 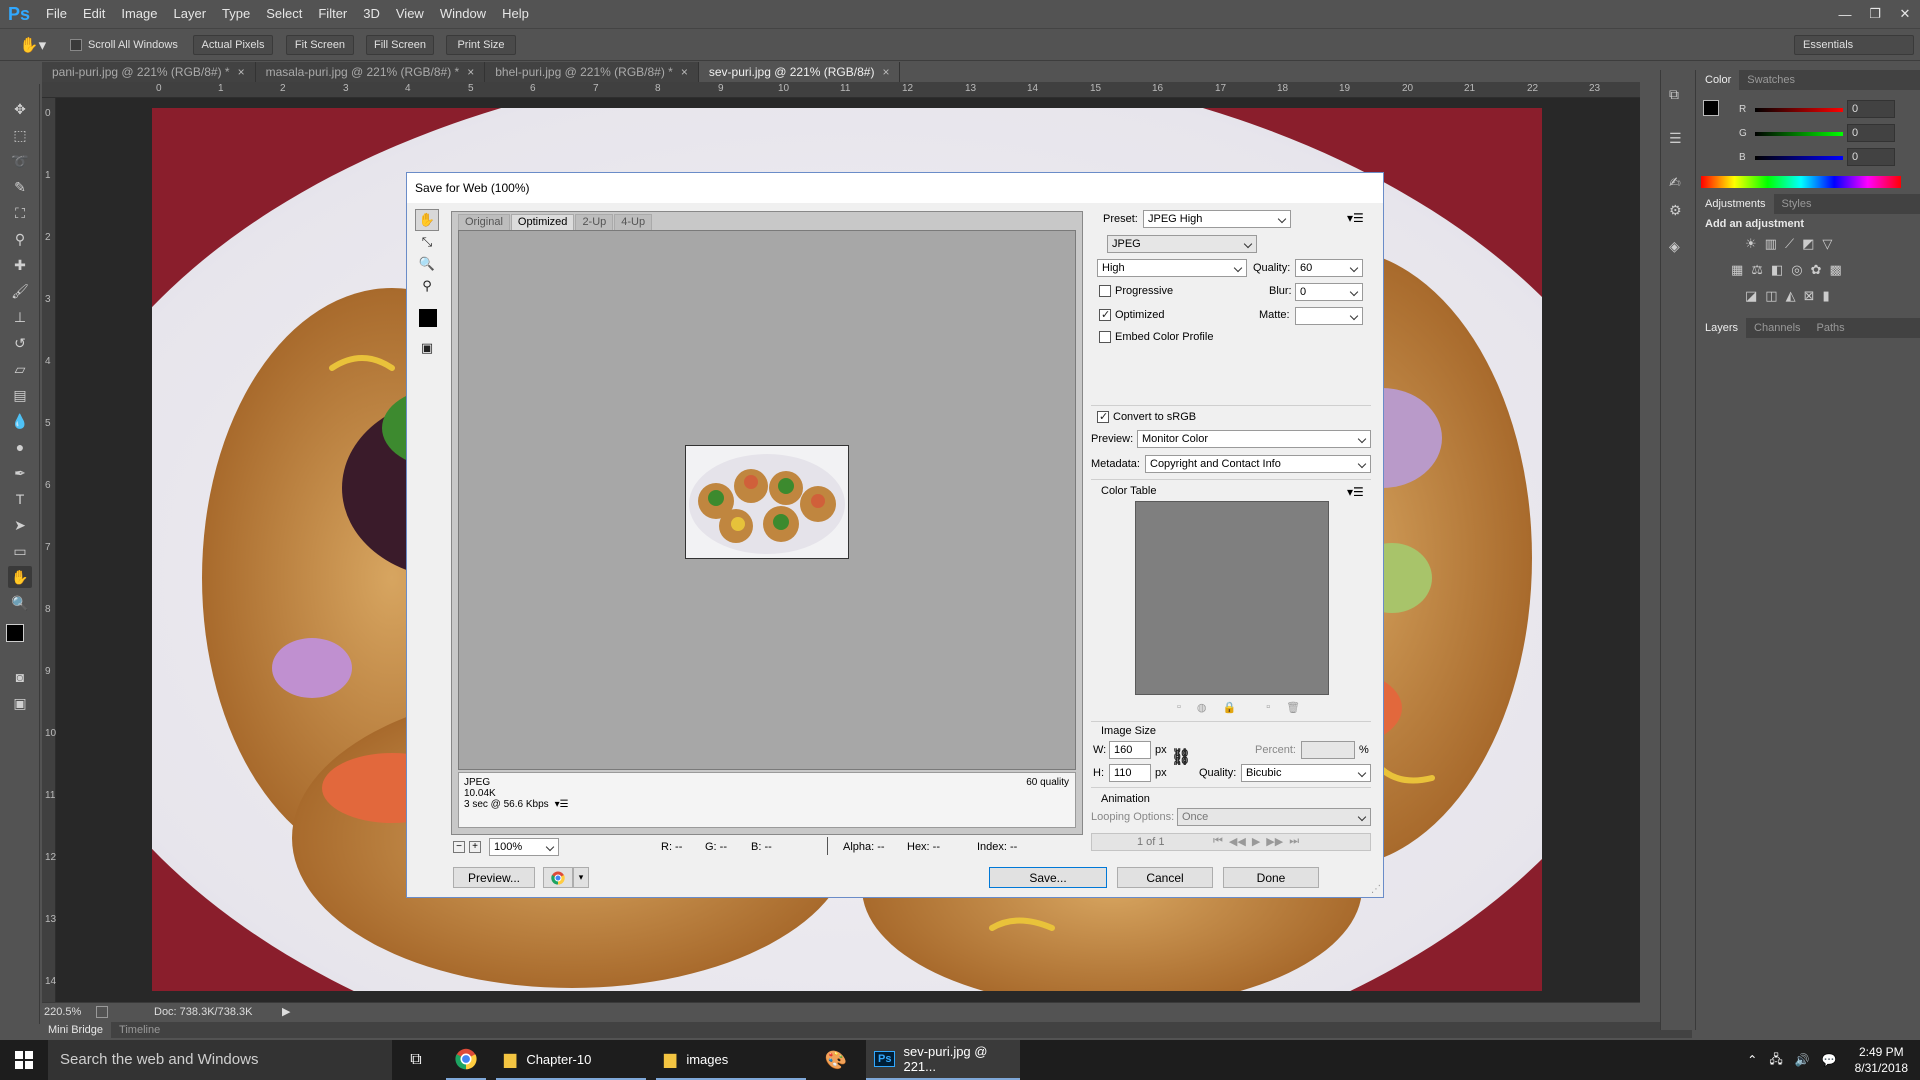 I want to click on eyedropper-color-swatch, so click(x=428, y=318).